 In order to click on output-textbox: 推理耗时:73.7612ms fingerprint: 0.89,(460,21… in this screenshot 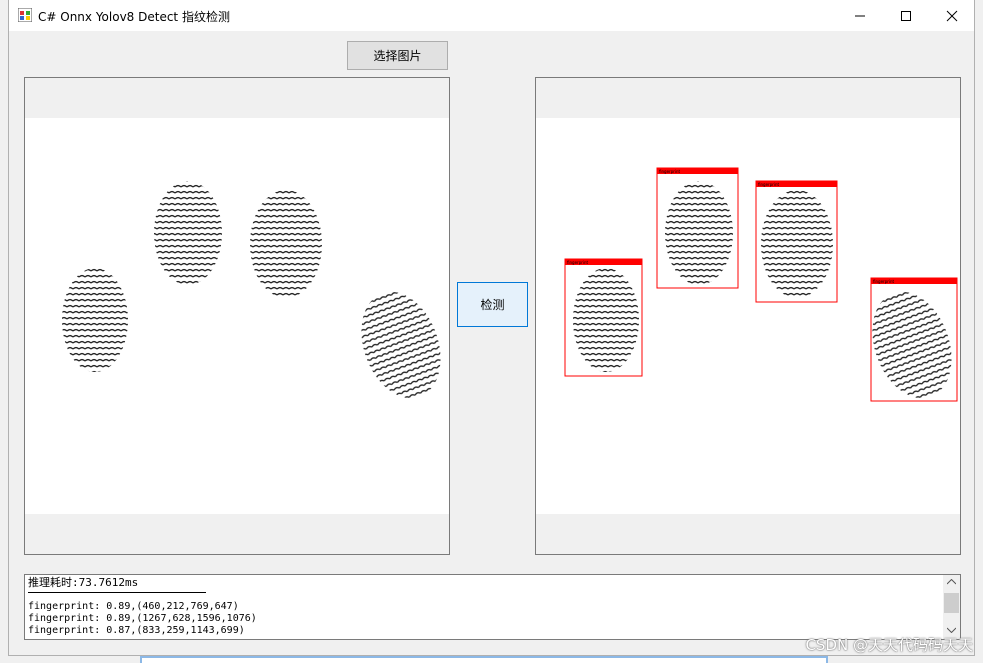, I will do `click(492, 607)`.